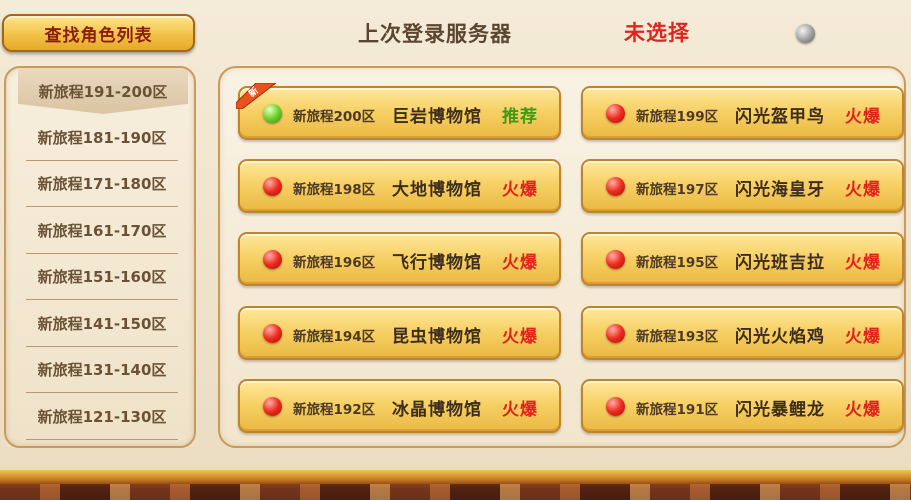 The height and width of the screenshot is (500, 911). What do you see at coordinates (102, 417) in the screenshot?
I see `region-item: 新旅程121-130区` at bounding box center [102, 417].